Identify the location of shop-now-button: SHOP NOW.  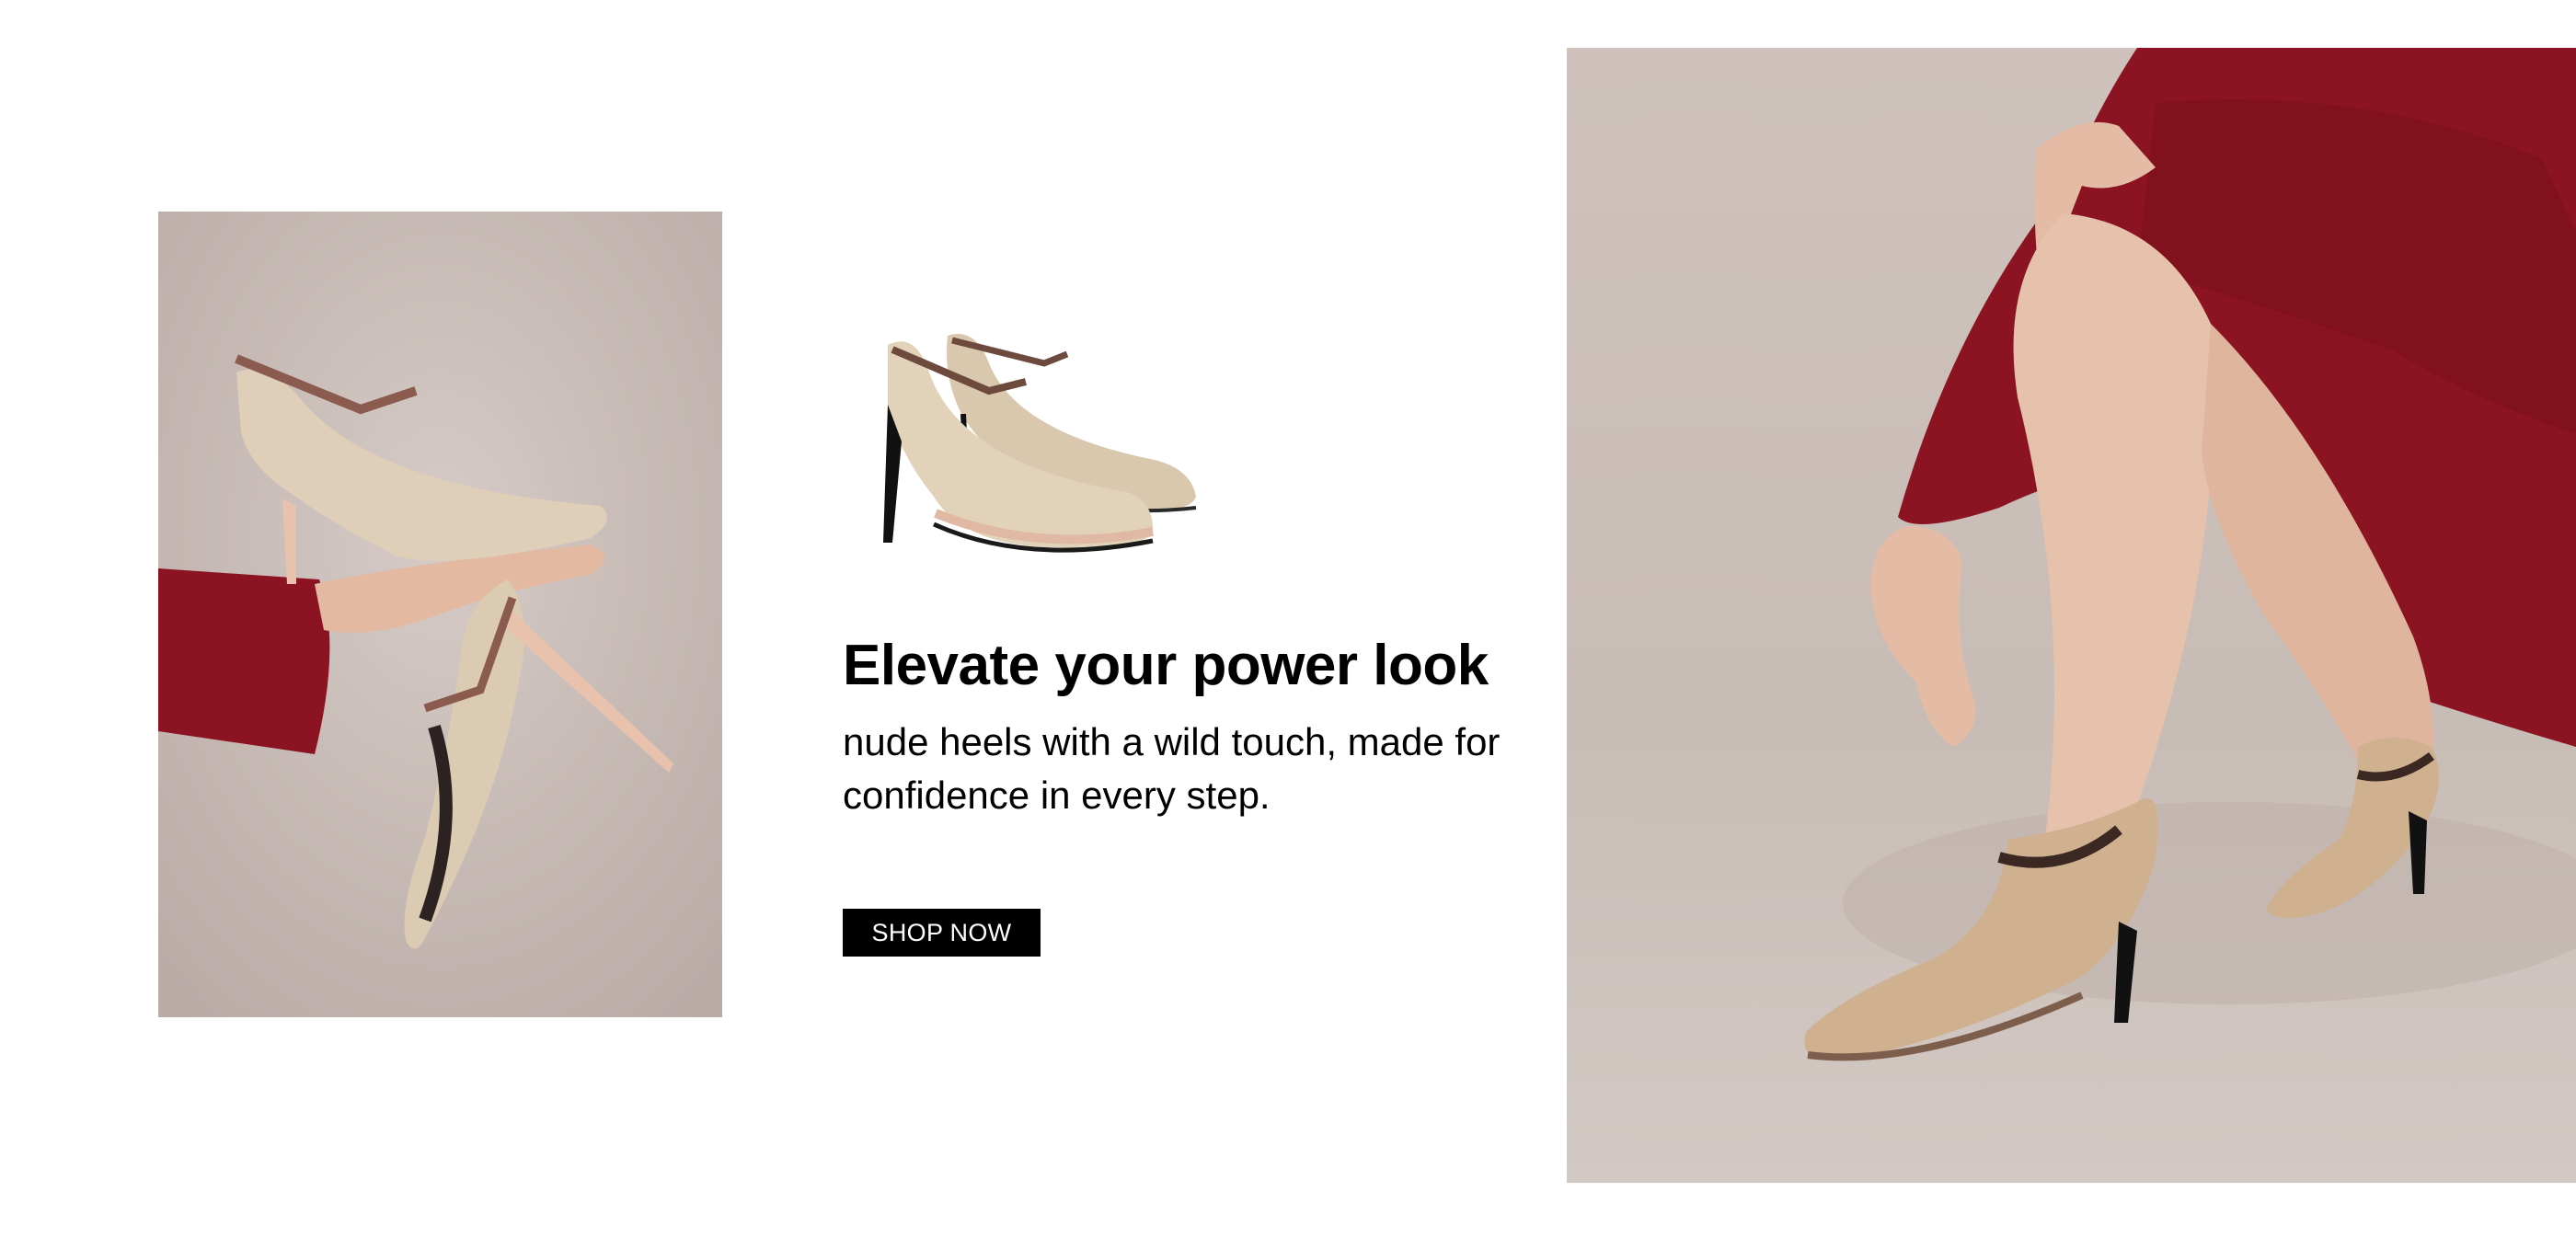
(942, 933).